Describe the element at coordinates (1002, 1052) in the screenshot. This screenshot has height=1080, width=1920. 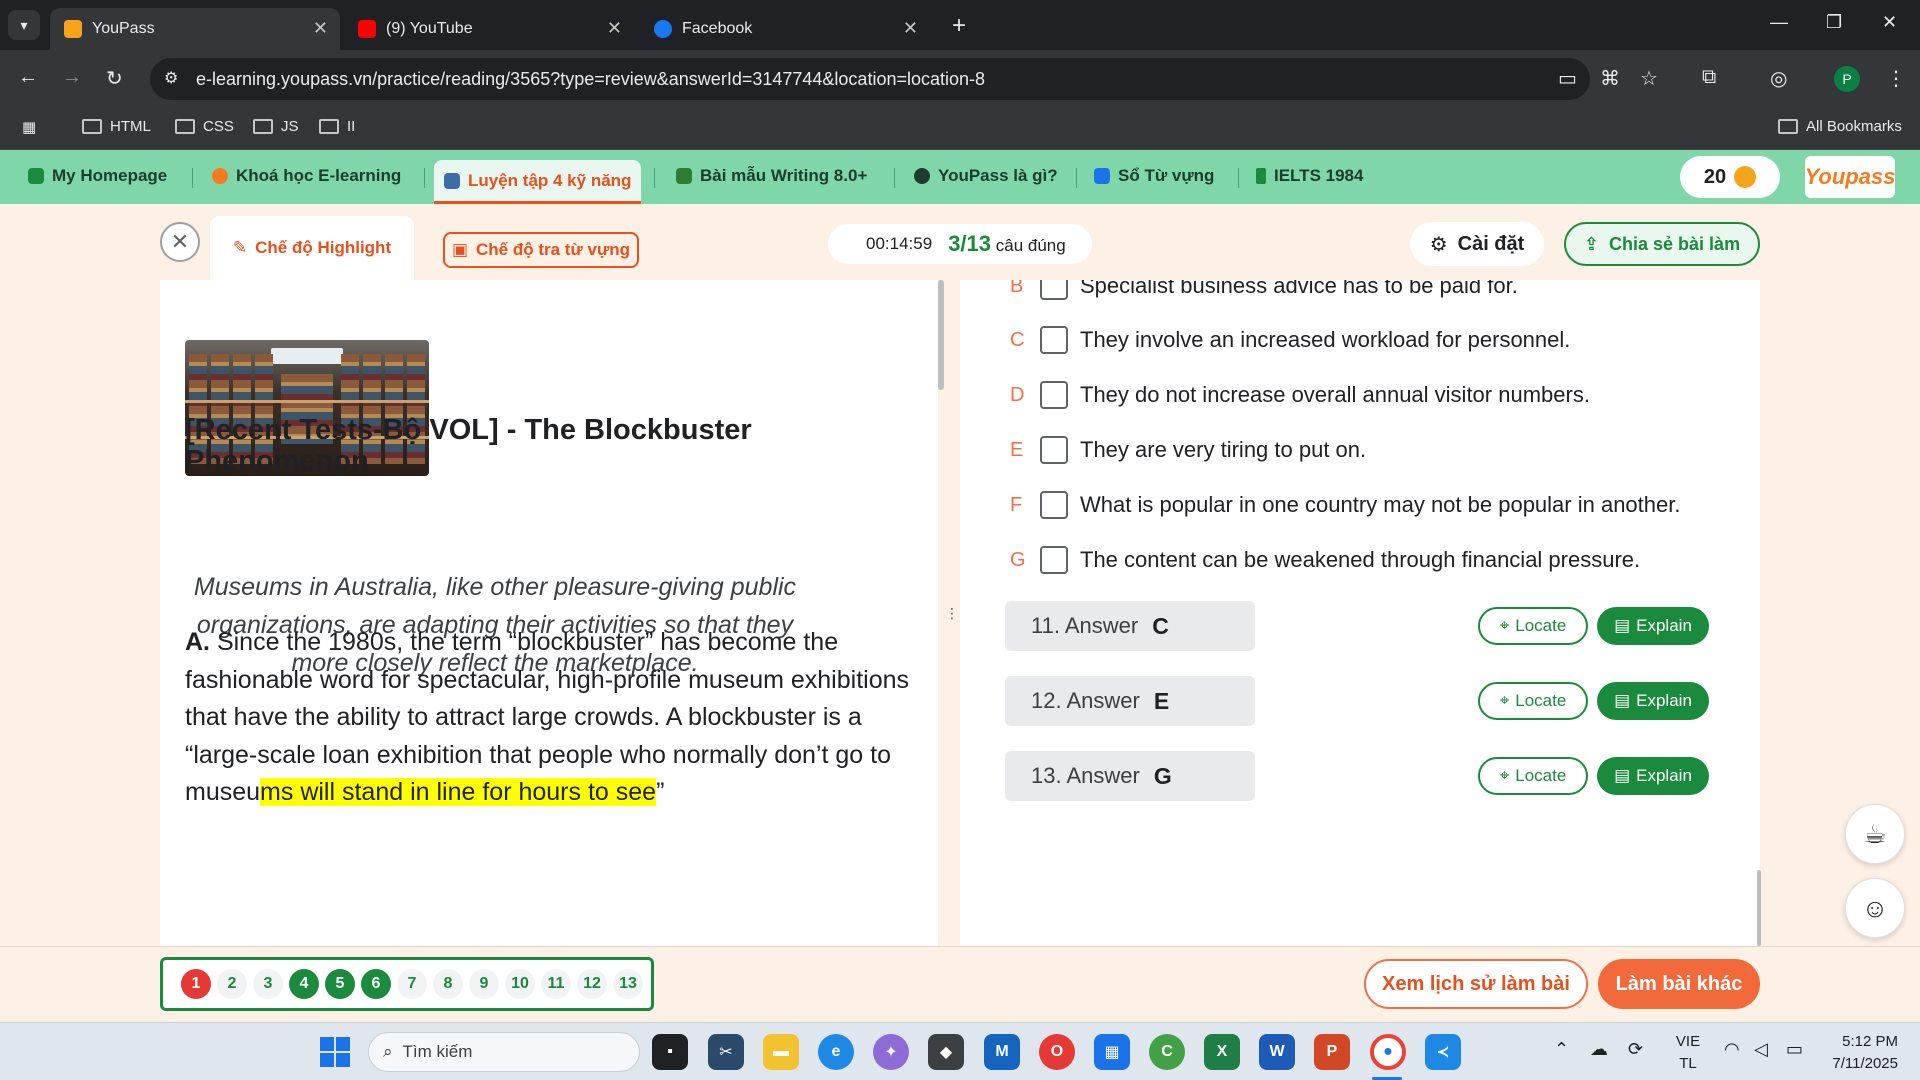
I see `app-m-icon: M` at that location.